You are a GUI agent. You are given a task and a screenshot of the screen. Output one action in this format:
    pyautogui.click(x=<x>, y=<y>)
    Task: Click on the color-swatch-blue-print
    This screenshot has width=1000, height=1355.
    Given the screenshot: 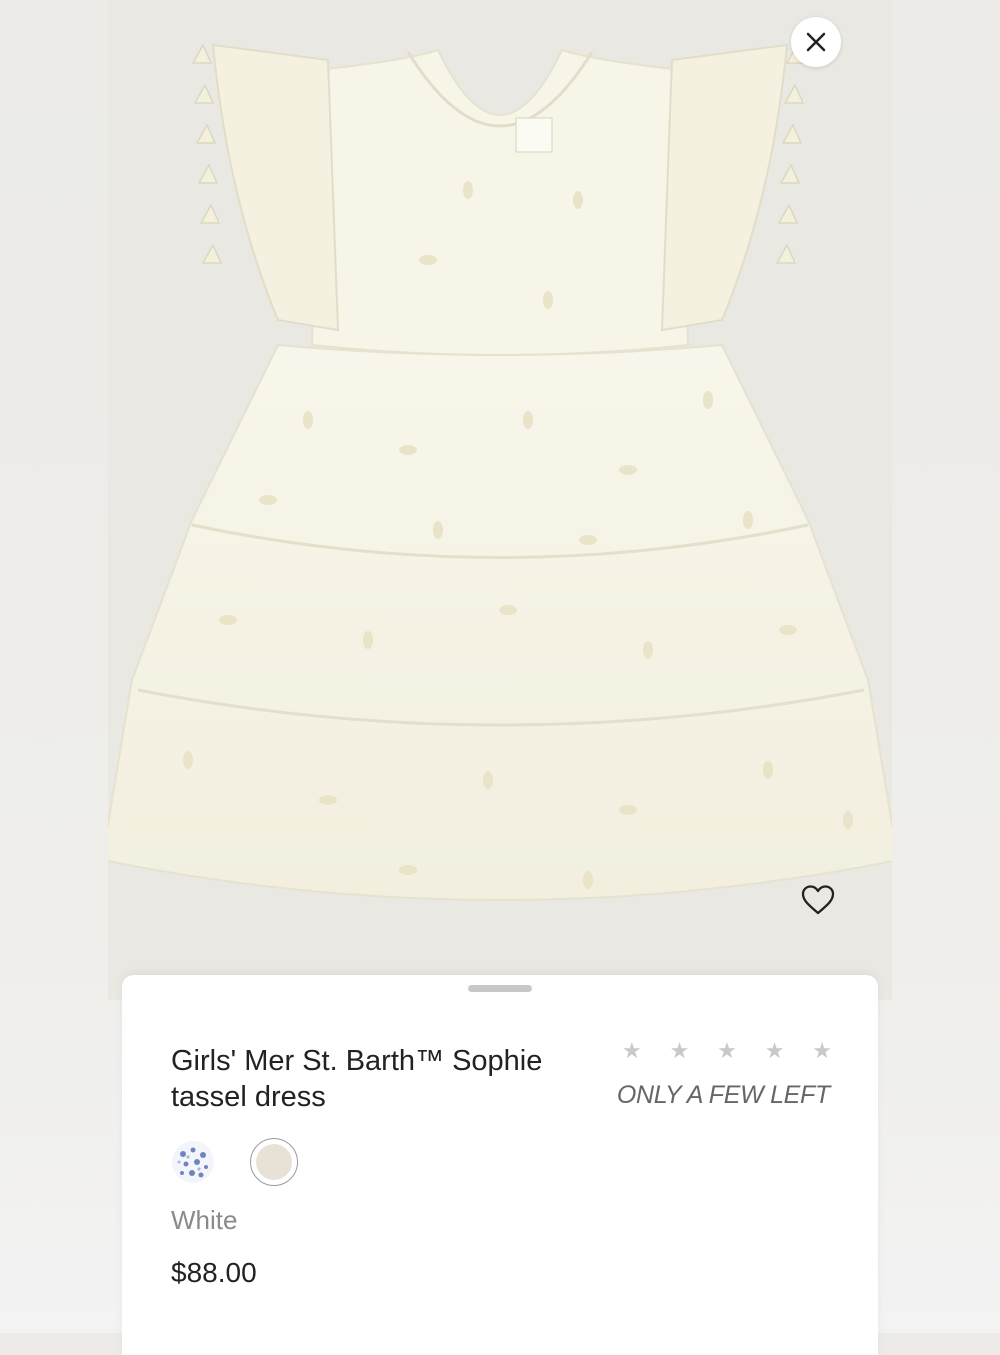 What is the action you would take?
    pyautogui.click(x=193, y=1162)
    